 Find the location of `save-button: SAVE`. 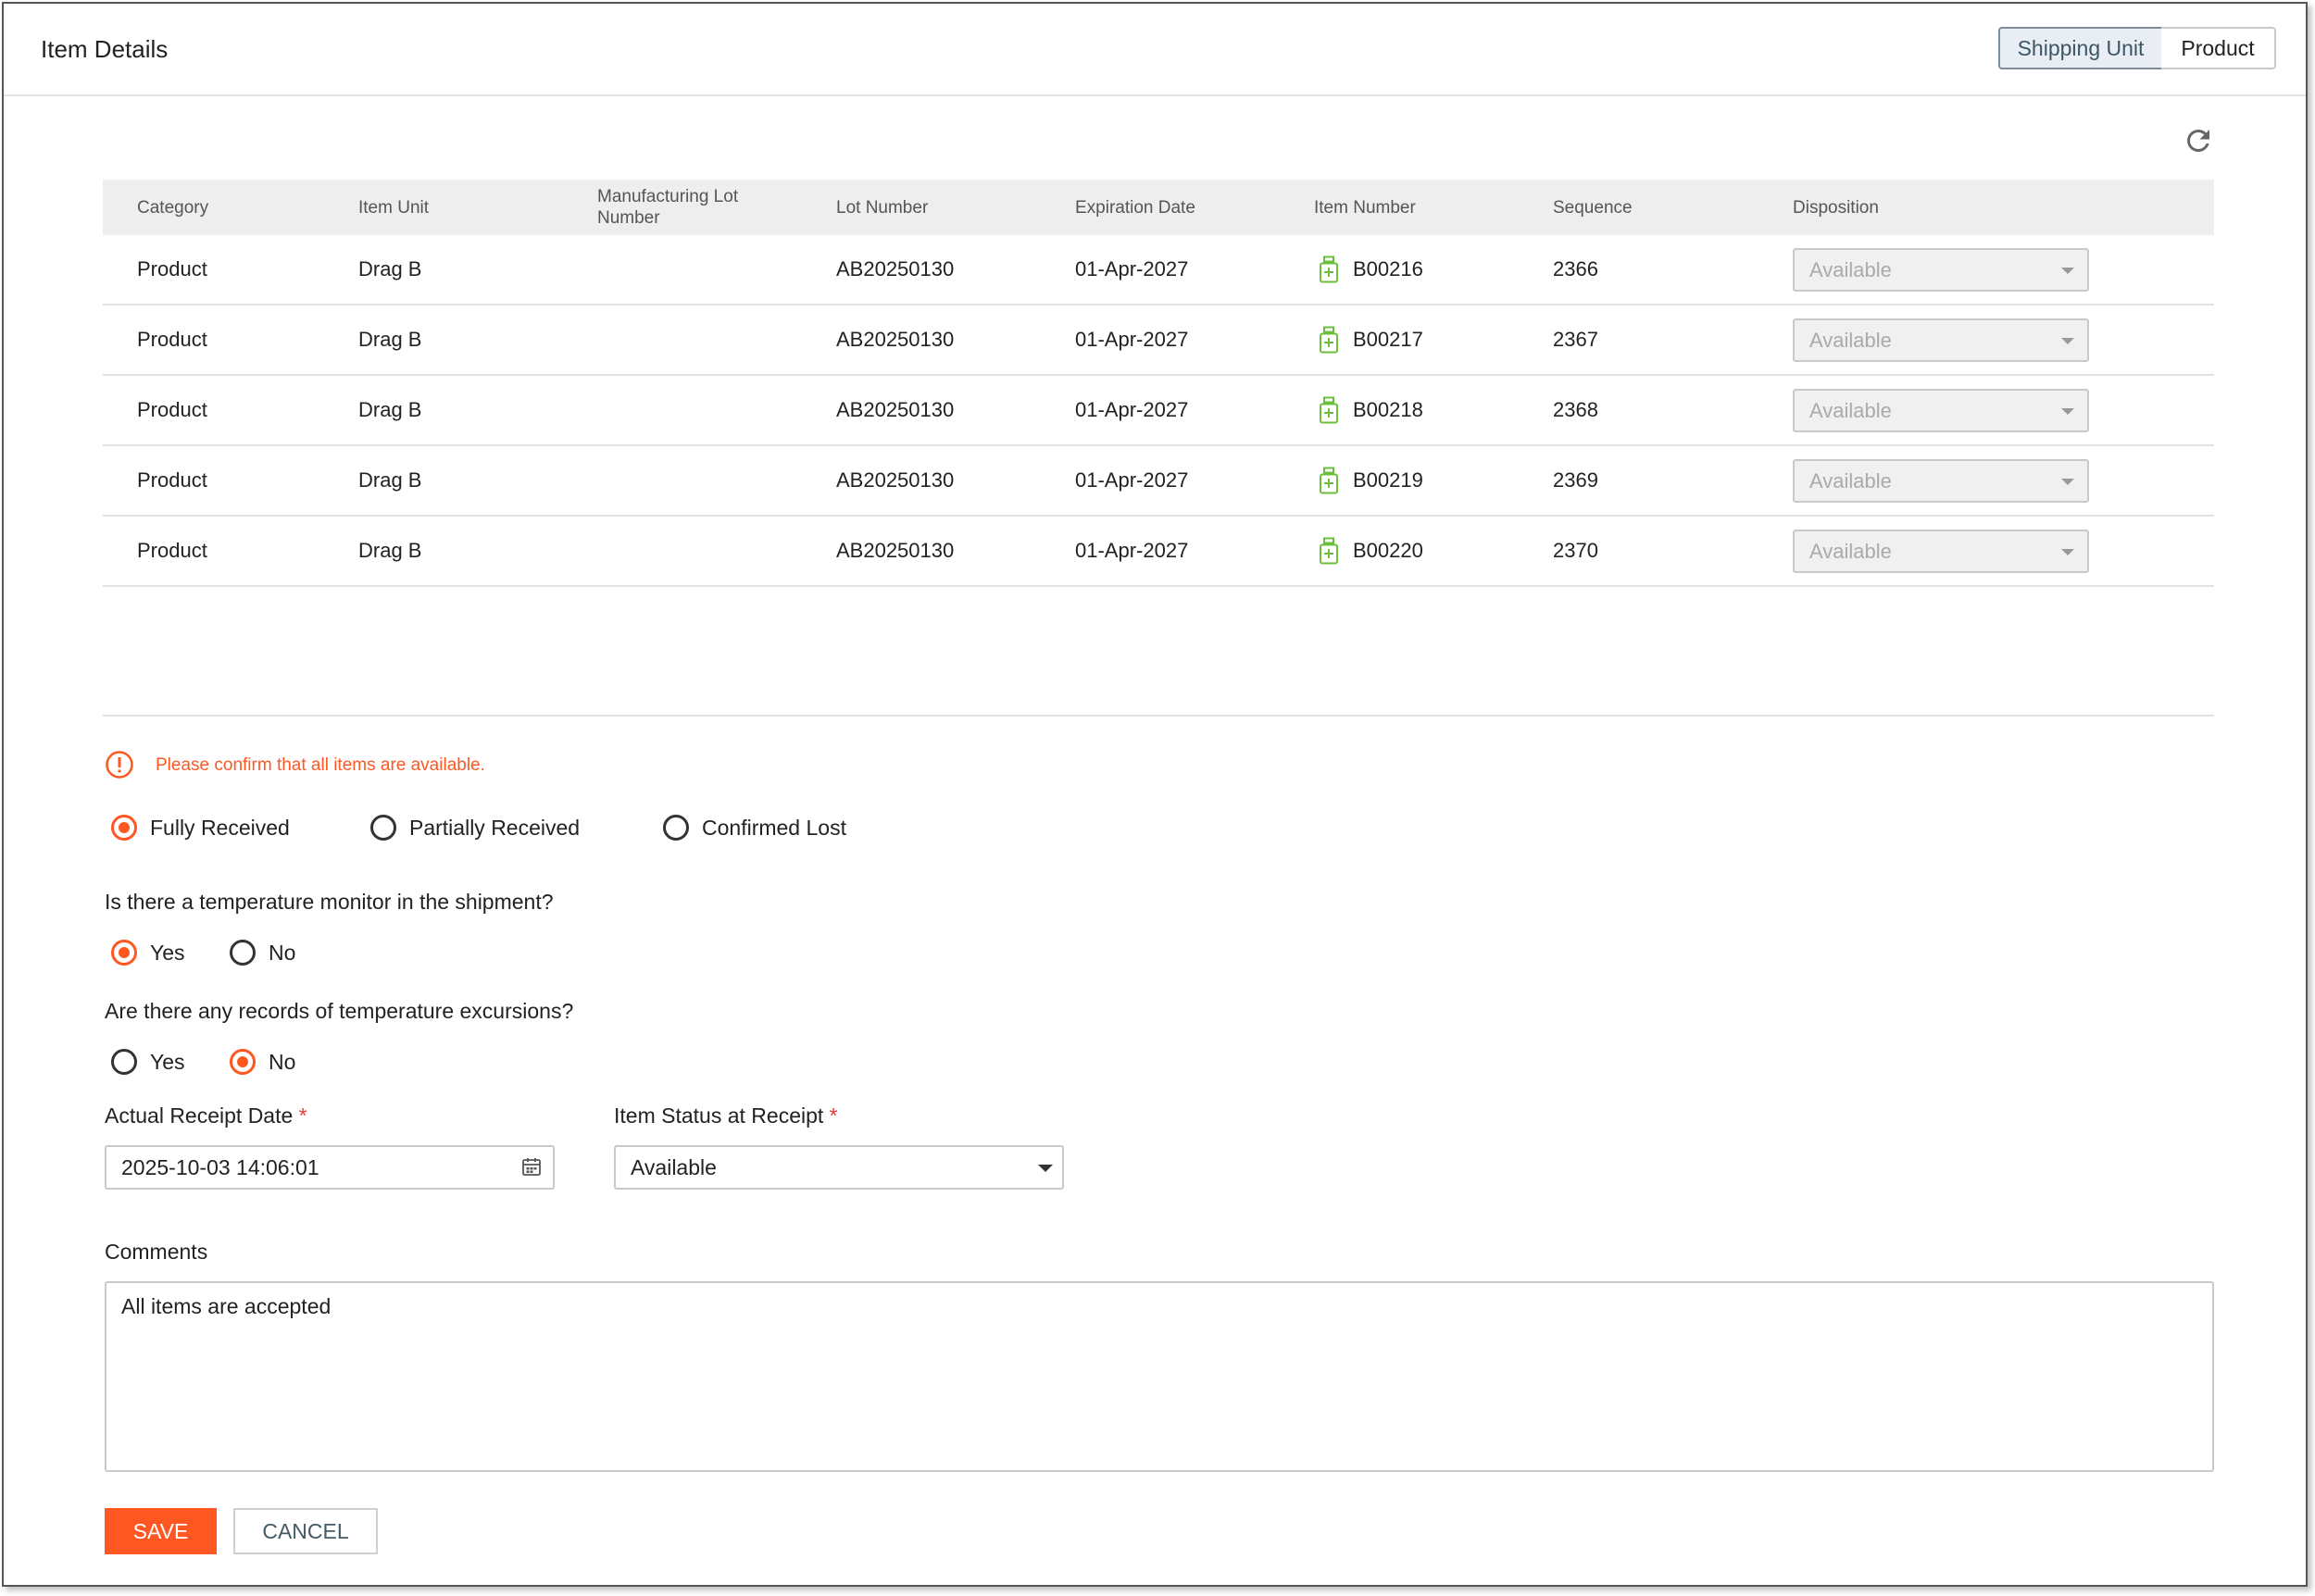

save-button: SAVE is located at coordinates (161, 1531).